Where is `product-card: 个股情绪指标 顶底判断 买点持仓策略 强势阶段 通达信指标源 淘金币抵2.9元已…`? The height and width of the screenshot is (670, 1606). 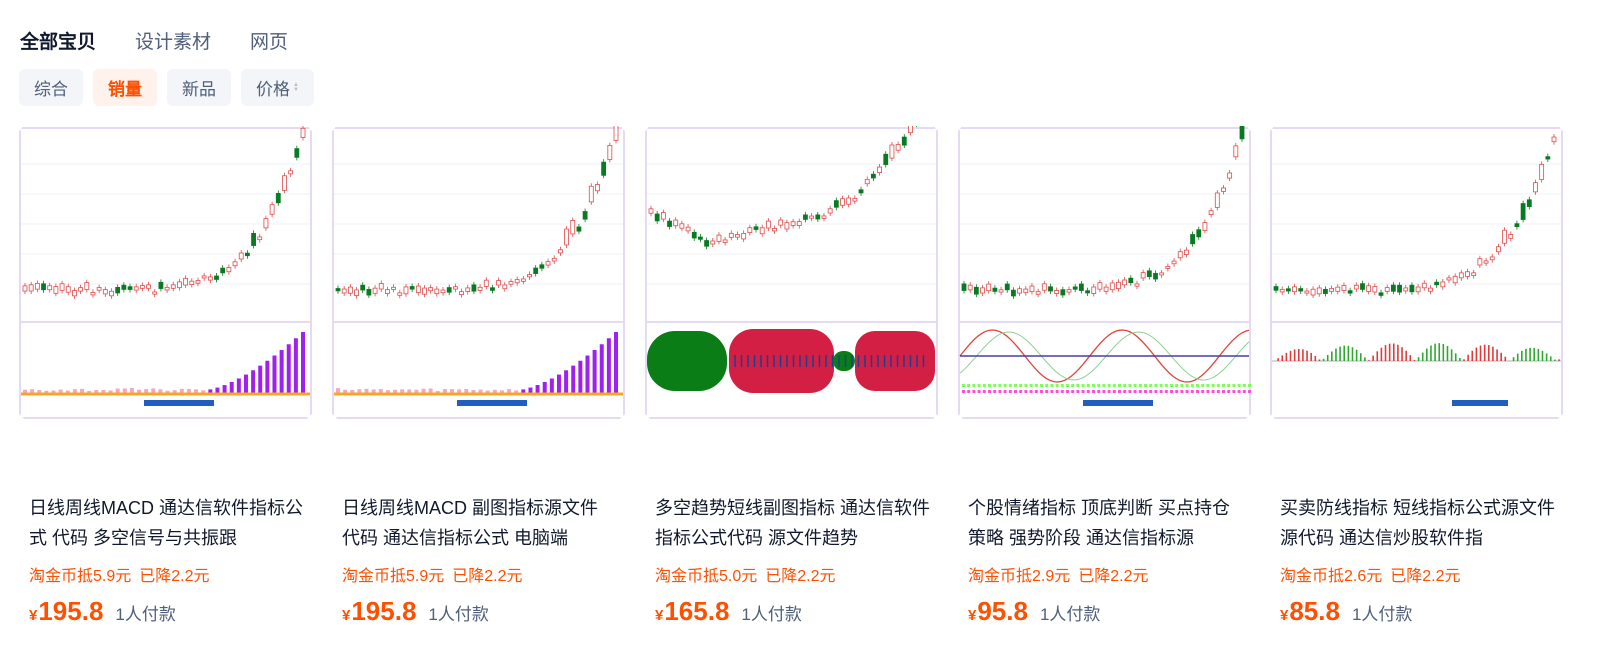 product-card: 个股情绪指标 顶底判断 买点持仓策略 强势阶段 通达信指标源 淘金币抵2.9元已… is located at coordinates (1104, 386).